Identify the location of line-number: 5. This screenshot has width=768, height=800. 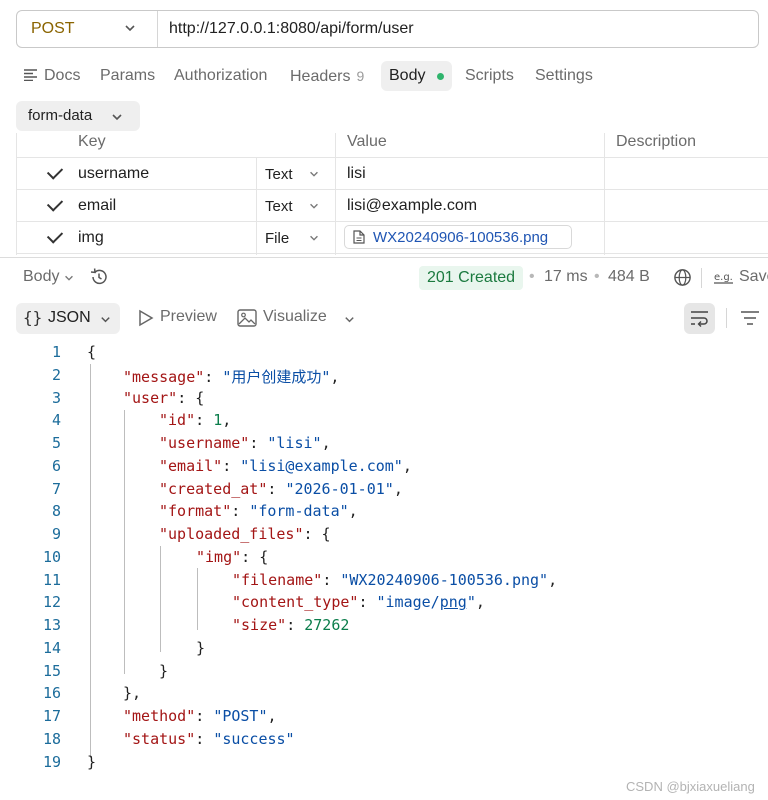
(56, 443).